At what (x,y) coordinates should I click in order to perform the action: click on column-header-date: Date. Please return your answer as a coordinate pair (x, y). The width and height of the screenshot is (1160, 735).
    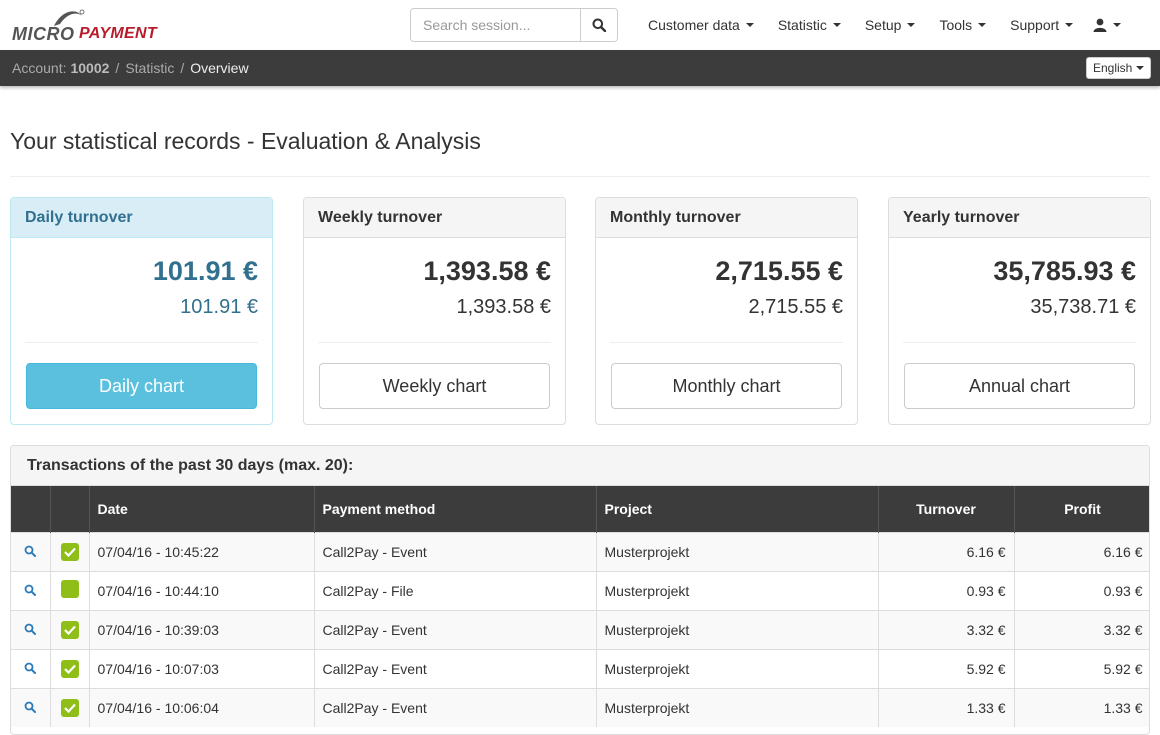
    Looking at the image, I should click on (202, 509).